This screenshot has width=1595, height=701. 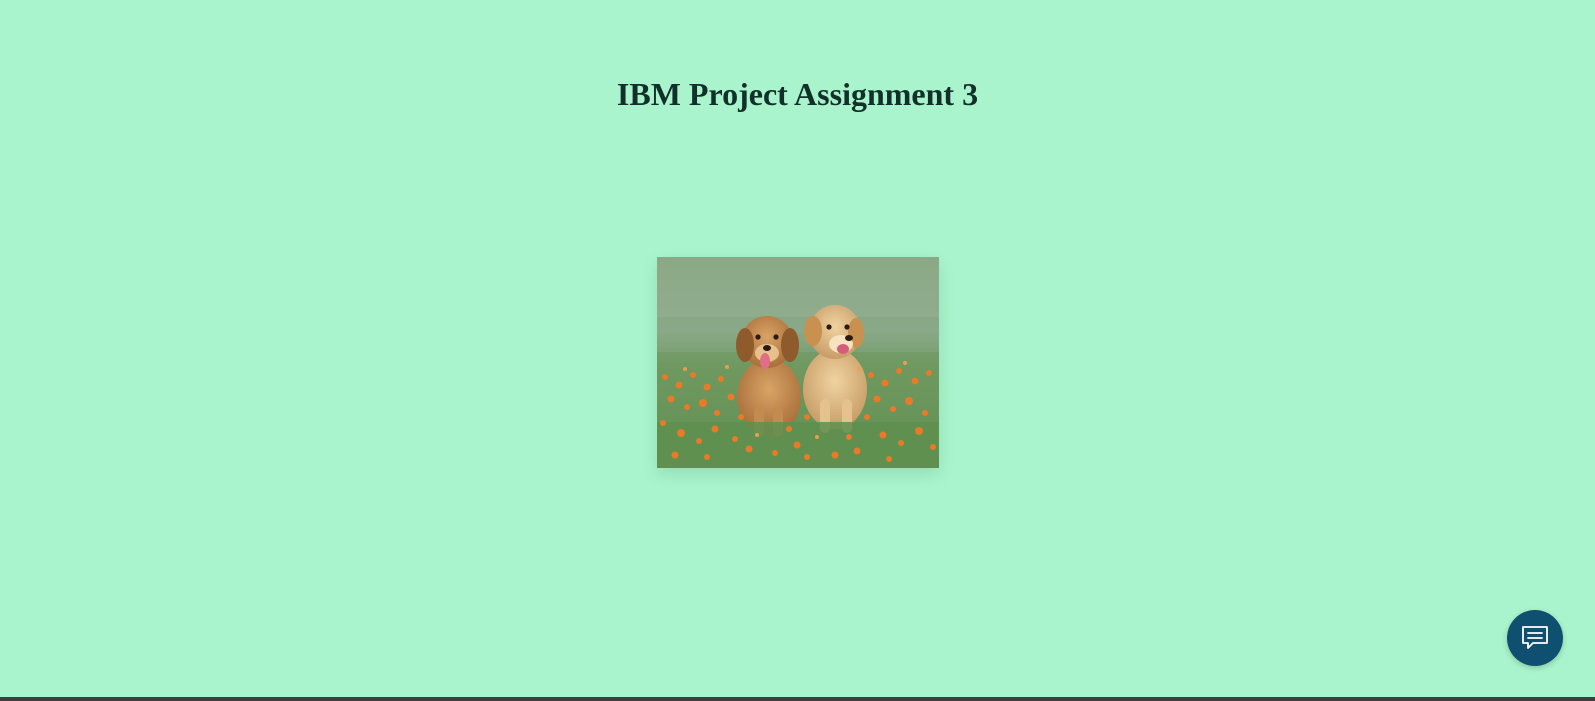 What do you see at coordinates (797, 699) in the screenshot?
I see `bottom-edge-bar` at bounding box center [797, 699].